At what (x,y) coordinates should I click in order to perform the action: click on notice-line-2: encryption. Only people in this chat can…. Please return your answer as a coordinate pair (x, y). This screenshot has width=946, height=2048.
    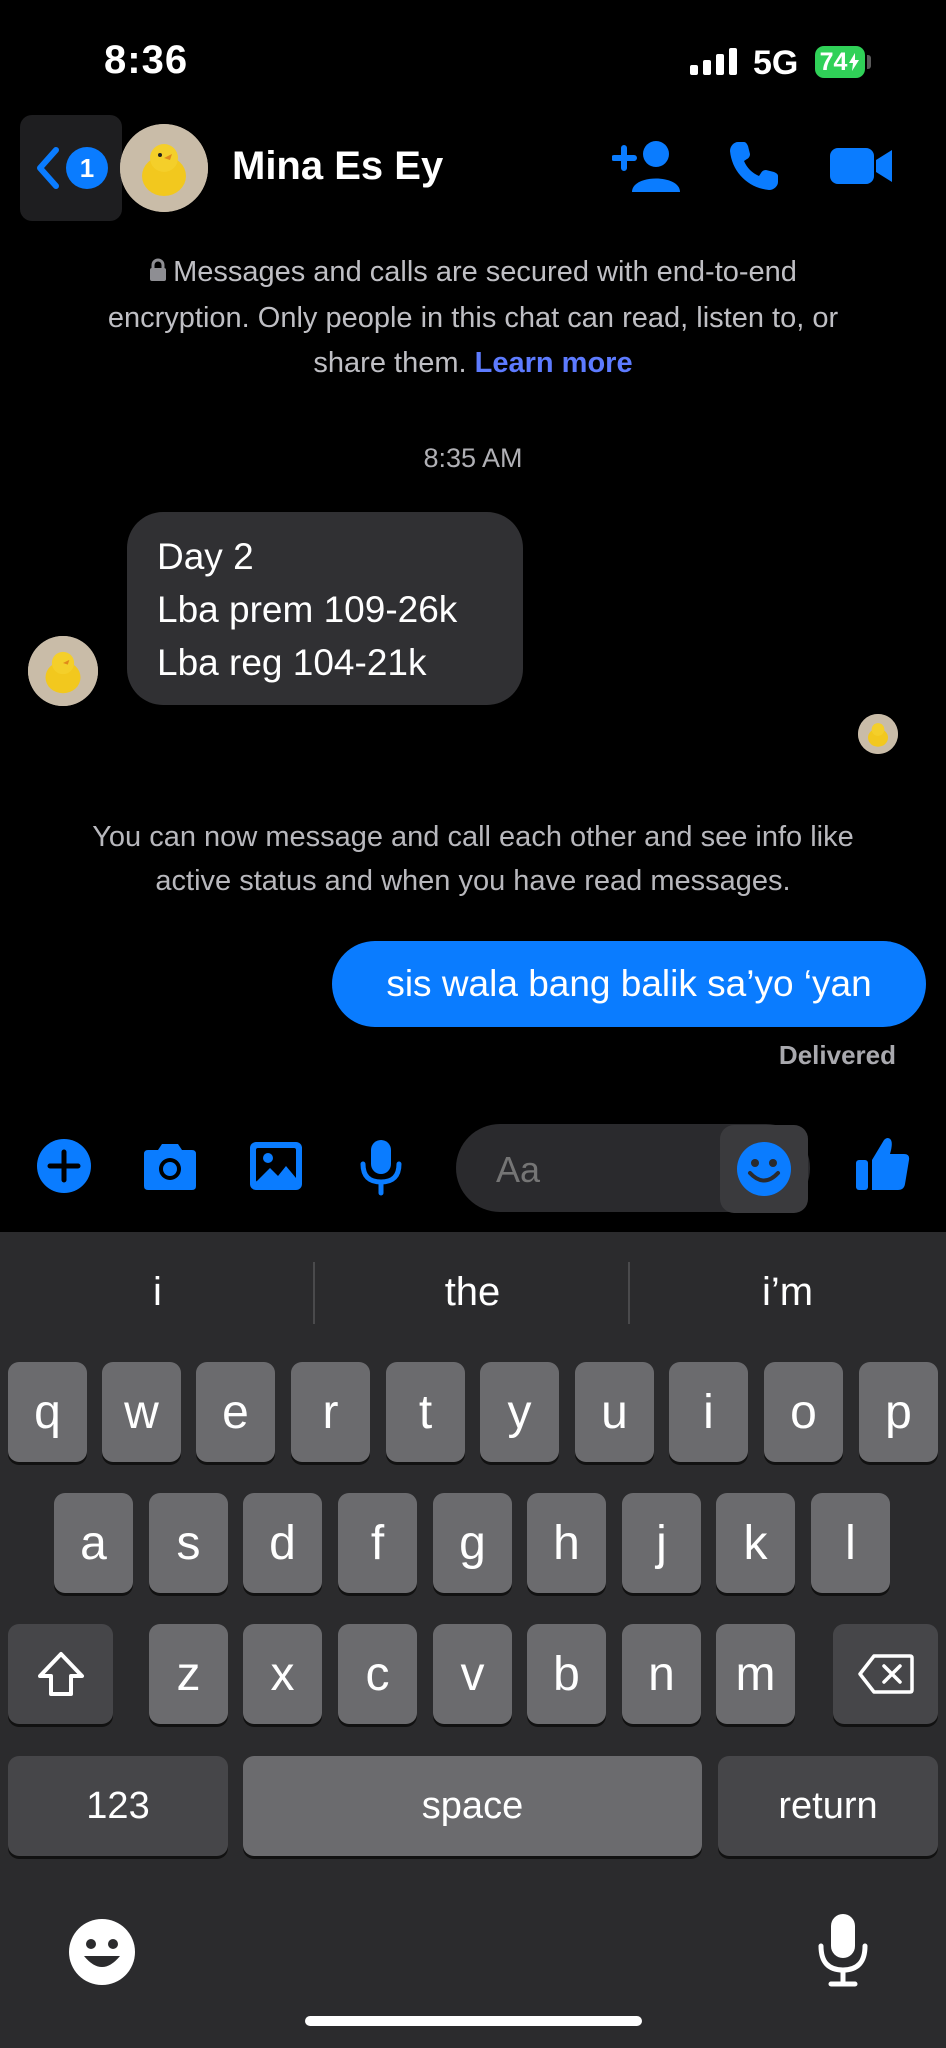
    Looking at the image, I should click on (473, 317).